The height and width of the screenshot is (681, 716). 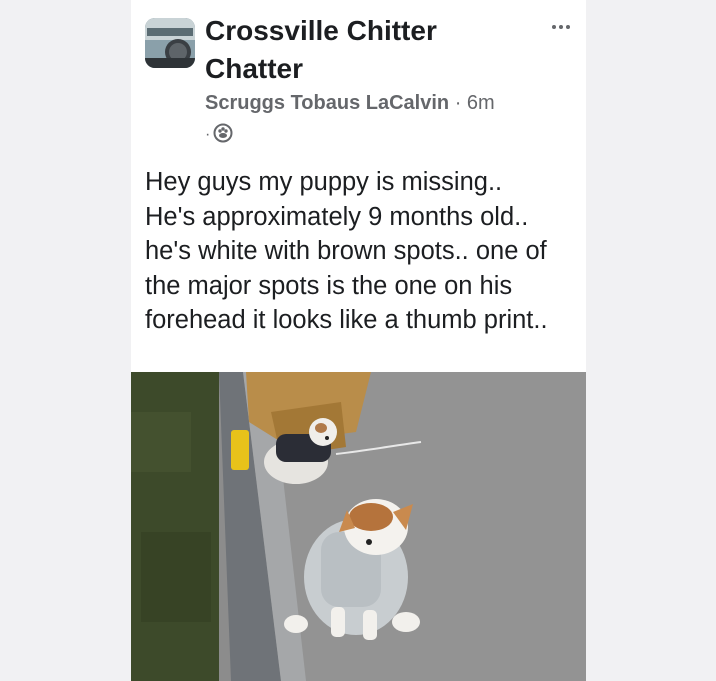 I want to click on privacy-row: ·, so click(x=219, y=135).